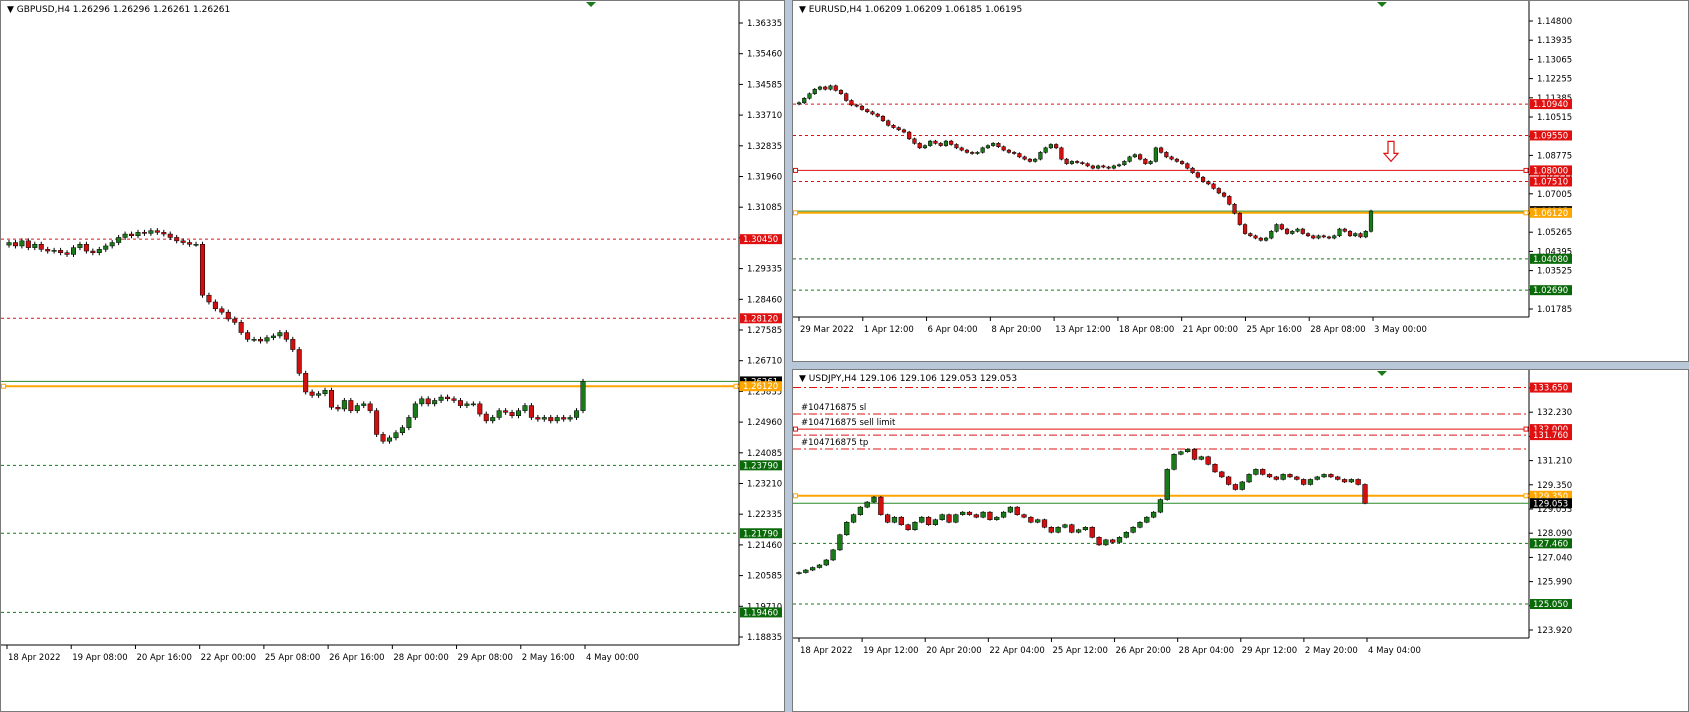 The width and height of the screenshot is (1689, 712). I want to click on window-splitter-vertical, so click(788, 356).